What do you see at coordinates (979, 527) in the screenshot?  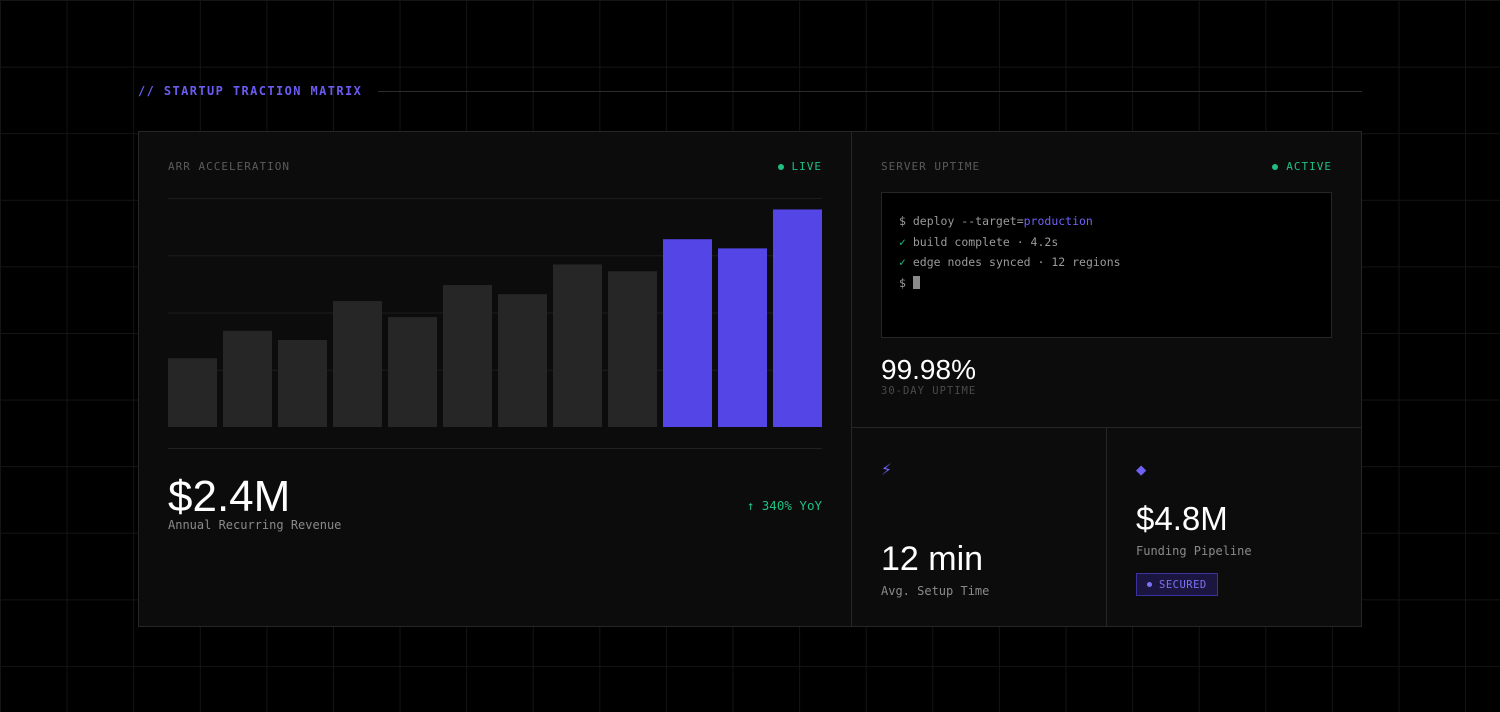 I see `setup-panel: ⚡ 12 min Avg. Setup Time` at bounding box center [979, 527].